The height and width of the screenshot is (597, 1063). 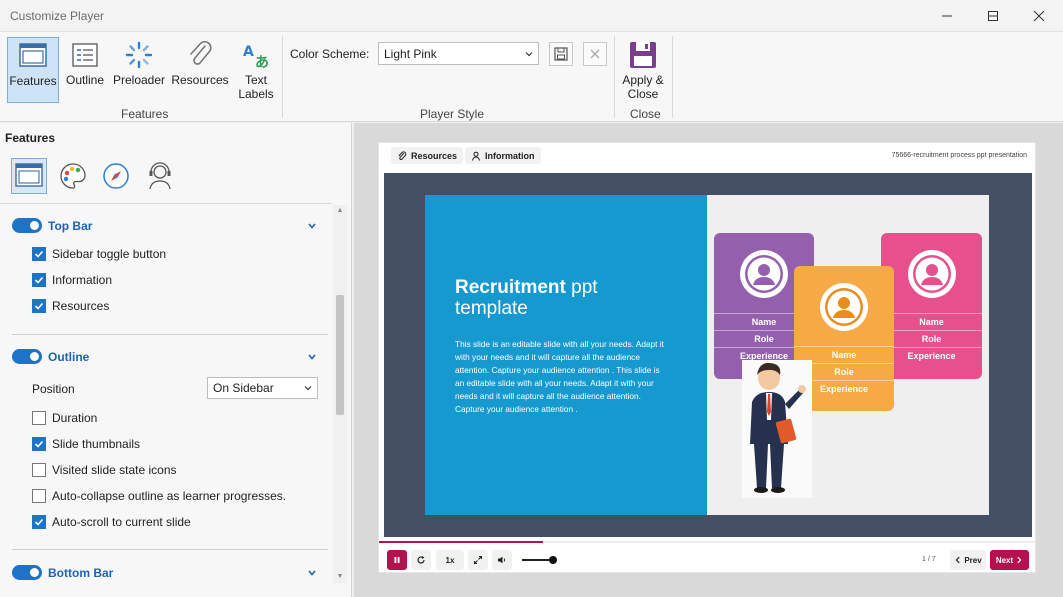 I want to click on ribbon-separator, so click(x=282, y=77).